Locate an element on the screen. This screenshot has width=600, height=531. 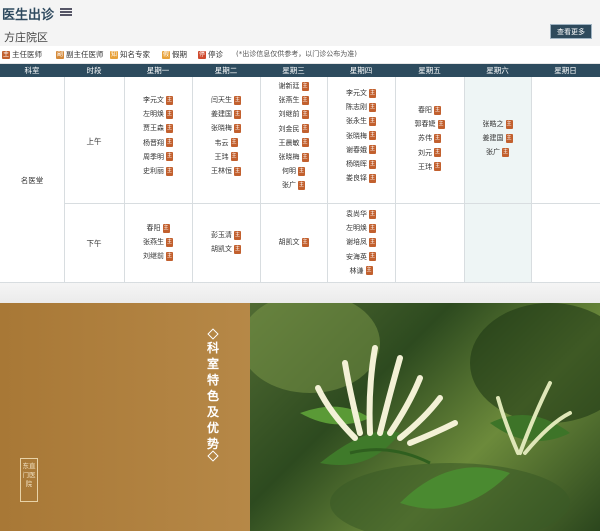
doctor-entry: 王林恒主 is located at coordinates (226, 171).